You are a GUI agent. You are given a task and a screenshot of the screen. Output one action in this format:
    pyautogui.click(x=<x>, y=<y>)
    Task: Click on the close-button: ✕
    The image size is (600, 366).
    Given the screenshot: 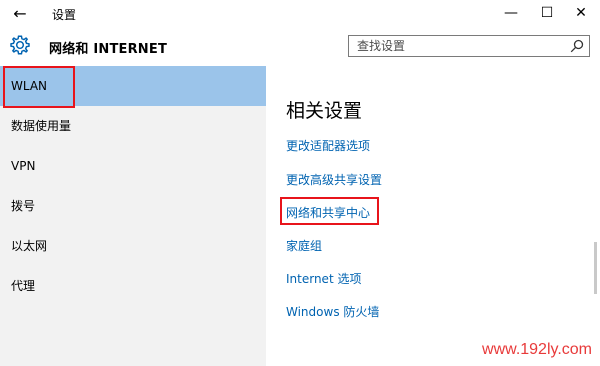 What is the action you would take?
    pyautogui.click(x=581, y=13)
    